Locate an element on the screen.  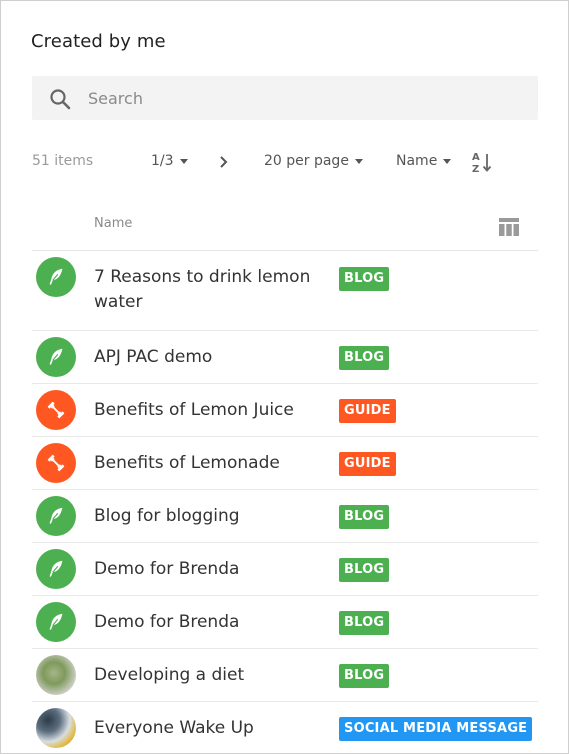
next-page-icon is located at coordinates (224, 162).